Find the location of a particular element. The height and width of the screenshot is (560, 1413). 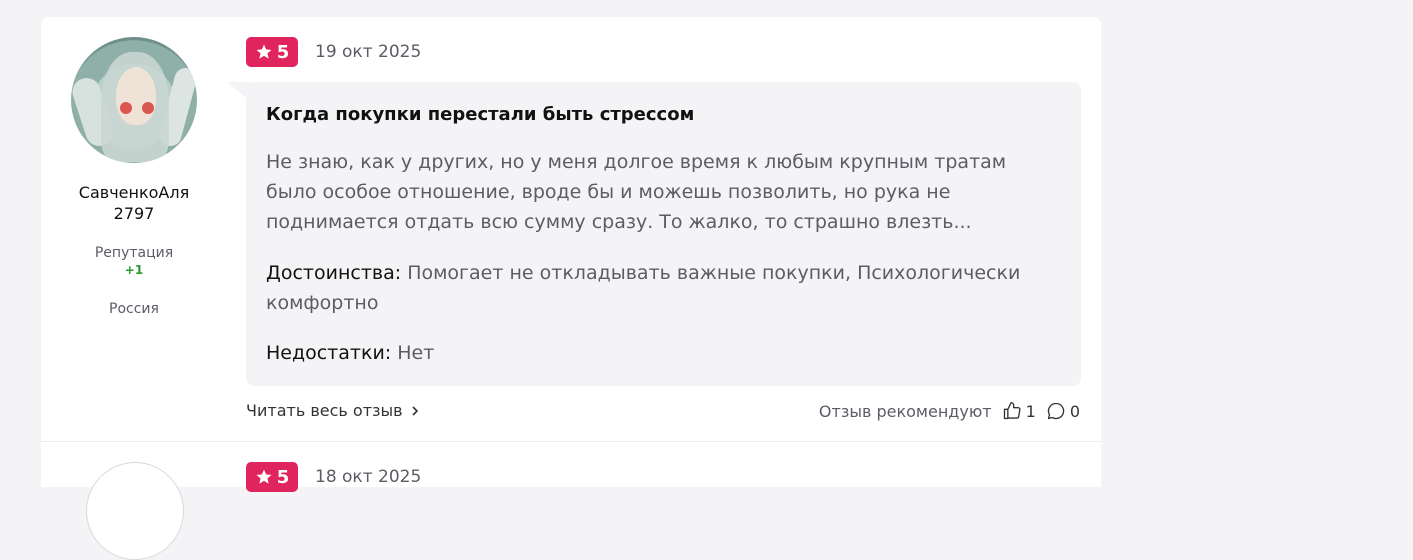

review-title: Когда покупки перестали быть стрессом is located at coordinates (480, 114).